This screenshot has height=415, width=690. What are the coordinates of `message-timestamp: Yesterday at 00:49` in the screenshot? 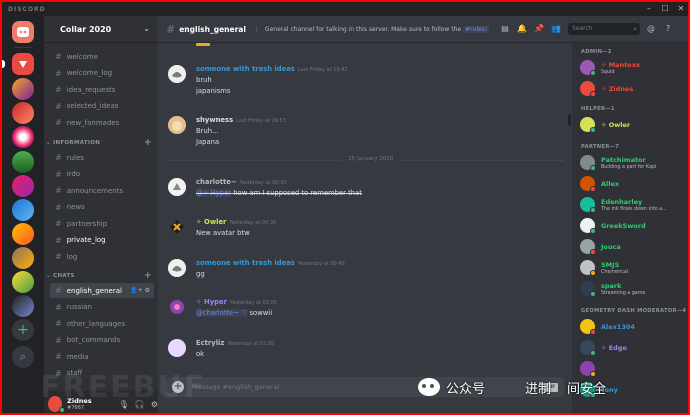 It's located at (321, 264).